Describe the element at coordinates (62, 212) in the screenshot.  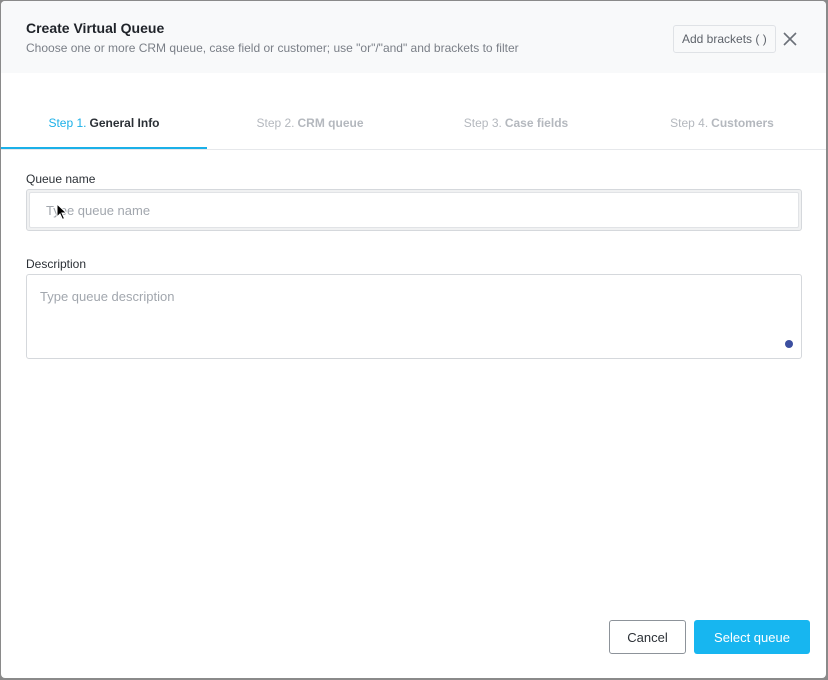
I see `mouse-cursor-icon` at that location.